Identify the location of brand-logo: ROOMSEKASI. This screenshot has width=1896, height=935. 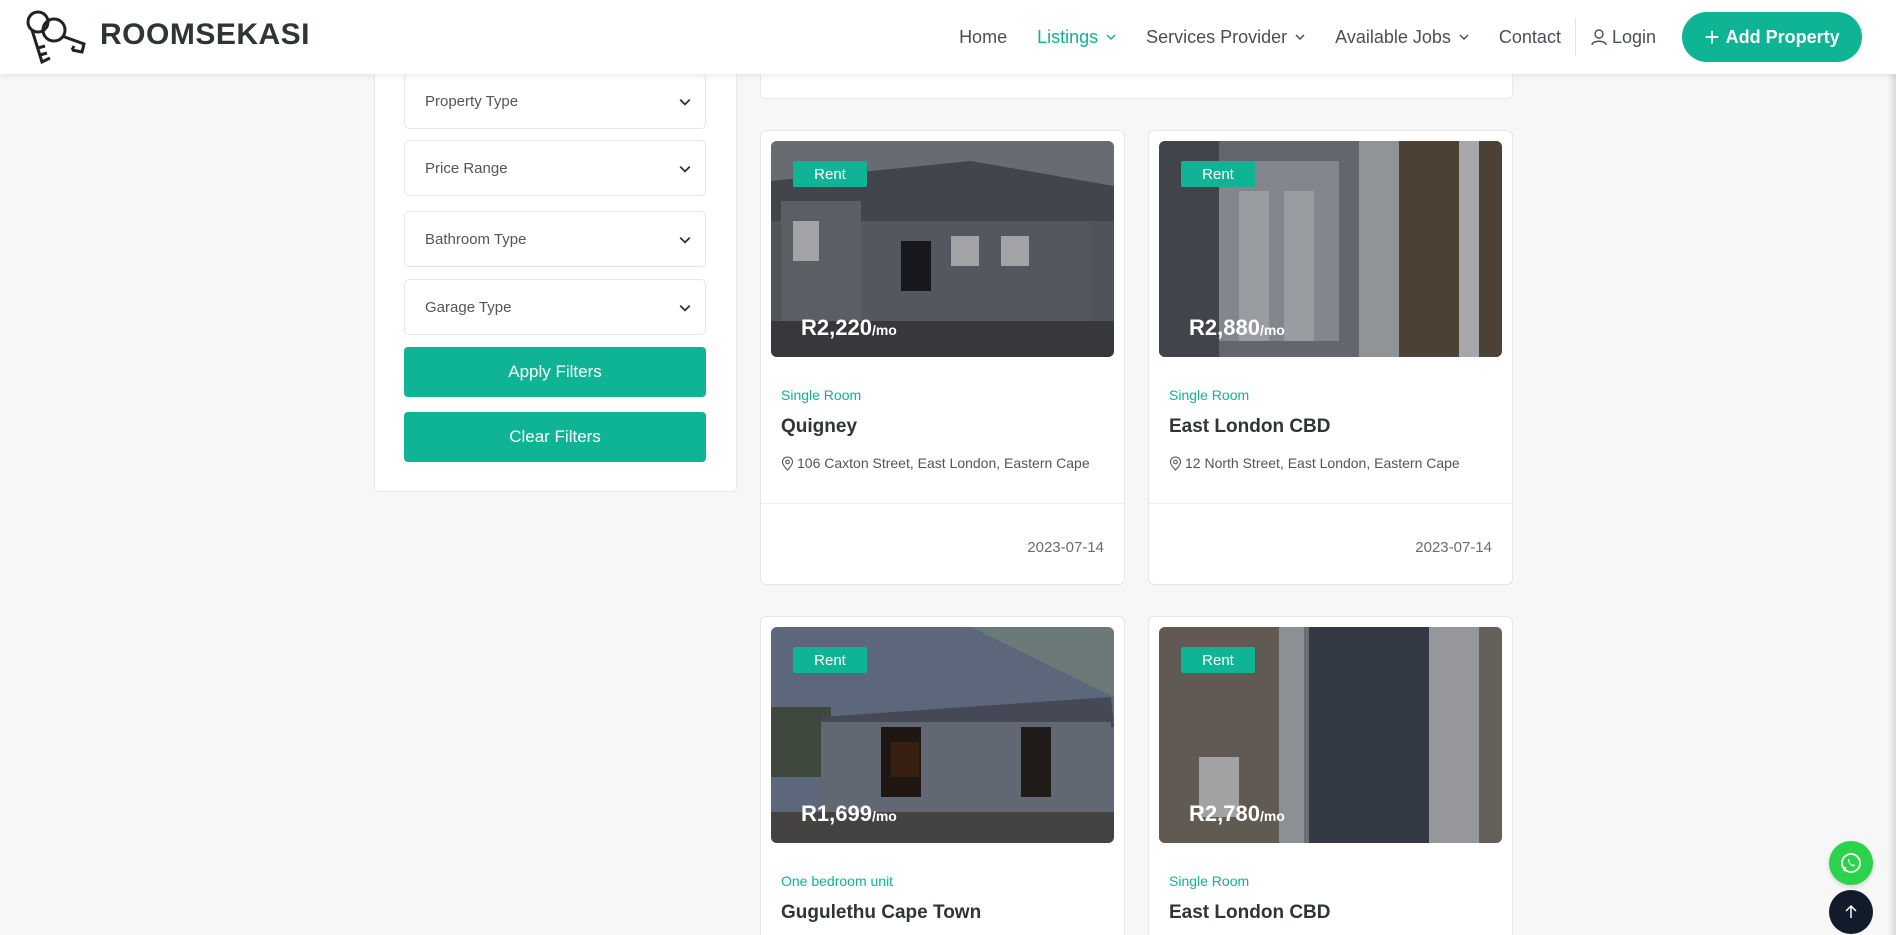
(165, 39).